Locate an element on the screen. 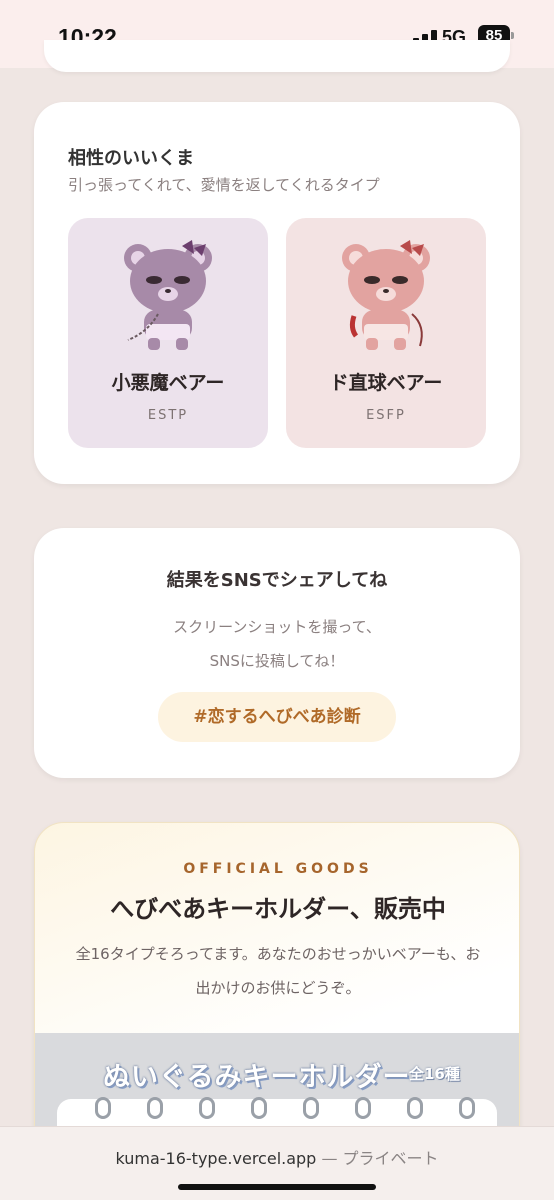 This screenshot has height=1200, width=554. bear-illustration-purple is located at coordinates (168, 295).